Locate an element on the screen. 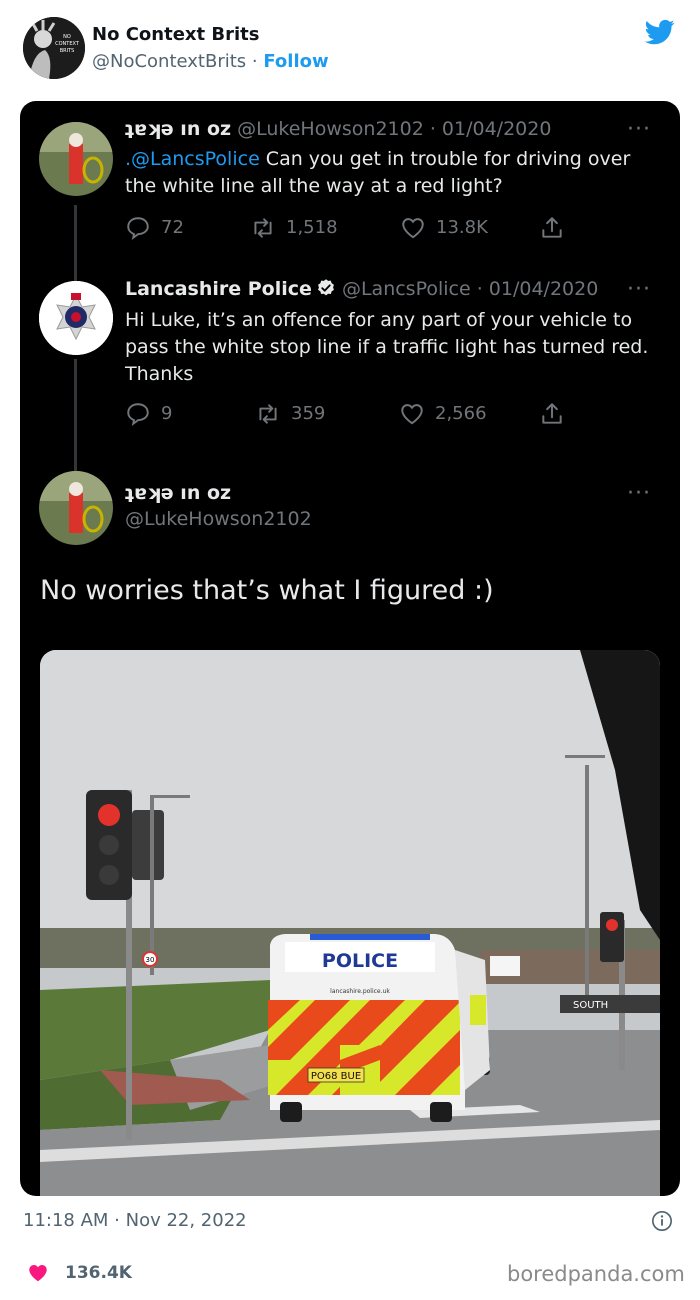  tweet3-handle: @LukeHowson2102 is located at coordinates (218, 519).